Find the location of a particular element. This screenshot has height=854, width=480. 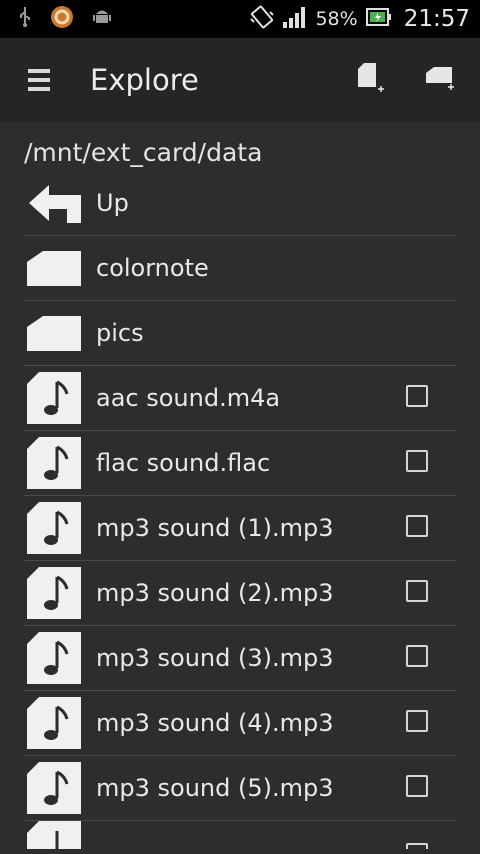

list-item-file: mp3 sound (5).mp3 is located at coordinates (240, 788).